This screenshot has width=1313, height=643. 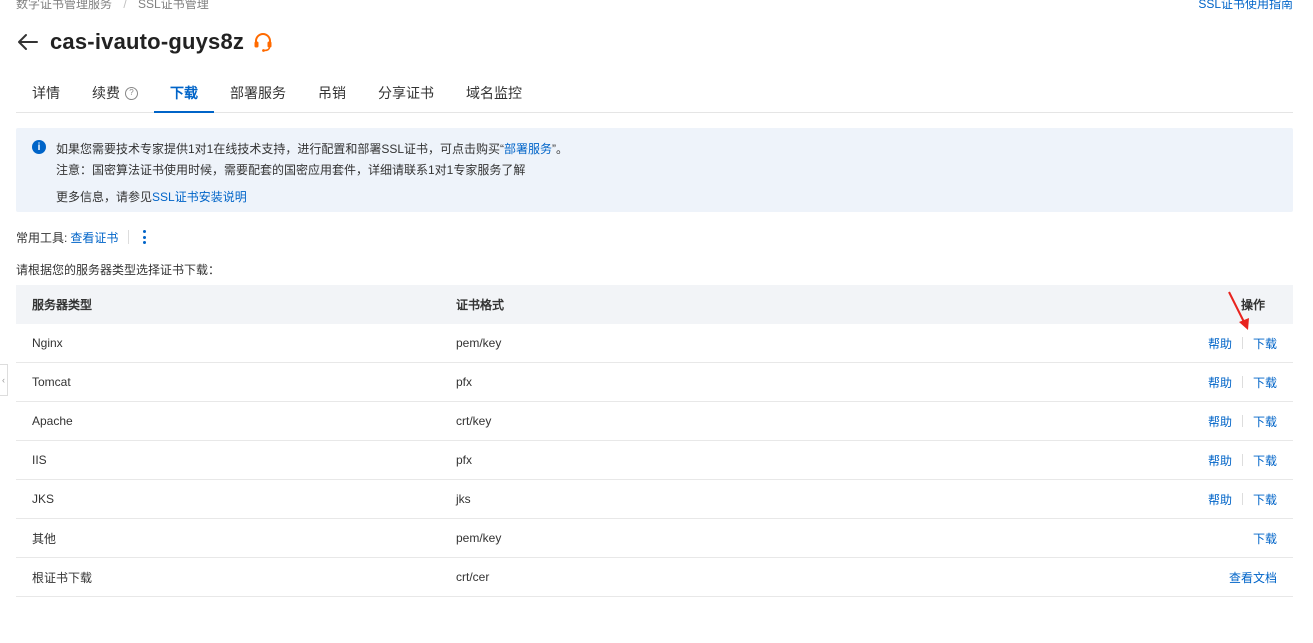 I want to click on tab-renew: 续费?, so click(x=115, y=93).